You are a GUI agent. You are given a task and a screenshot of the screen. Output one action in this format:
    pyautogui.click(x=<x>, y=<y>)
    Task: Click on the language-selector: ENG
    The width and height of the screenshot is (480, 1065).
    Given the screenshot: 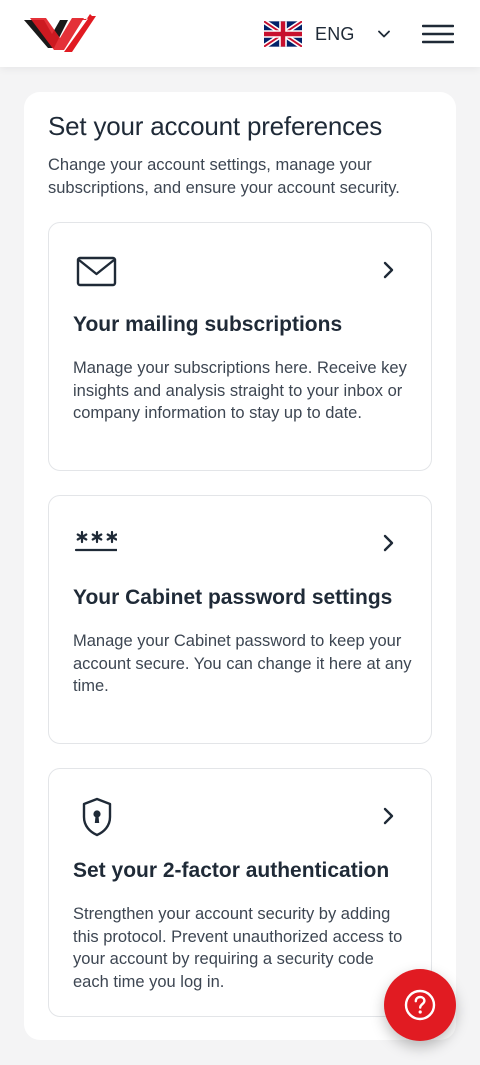 What is the action you would take?
    pyautogui.click(x=327, y=34)
    